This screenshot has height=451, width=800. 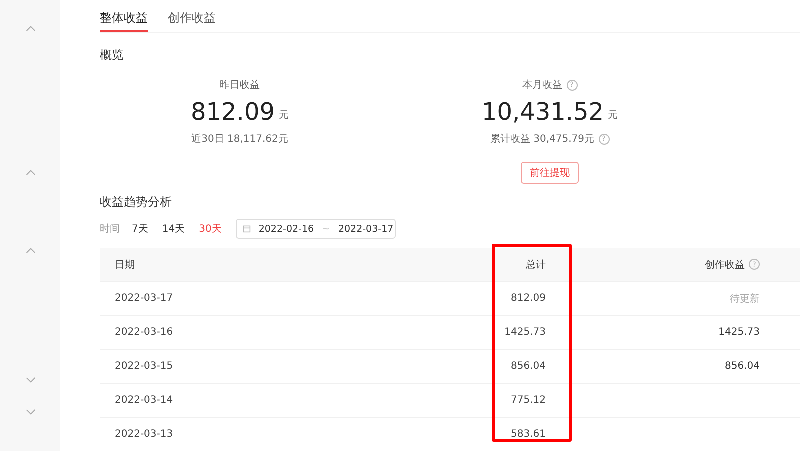 What do you see at coordinates (144, 366) in the screenshot?
I see `table-cell: 2022-03-15` at bounding box center [144, 366].